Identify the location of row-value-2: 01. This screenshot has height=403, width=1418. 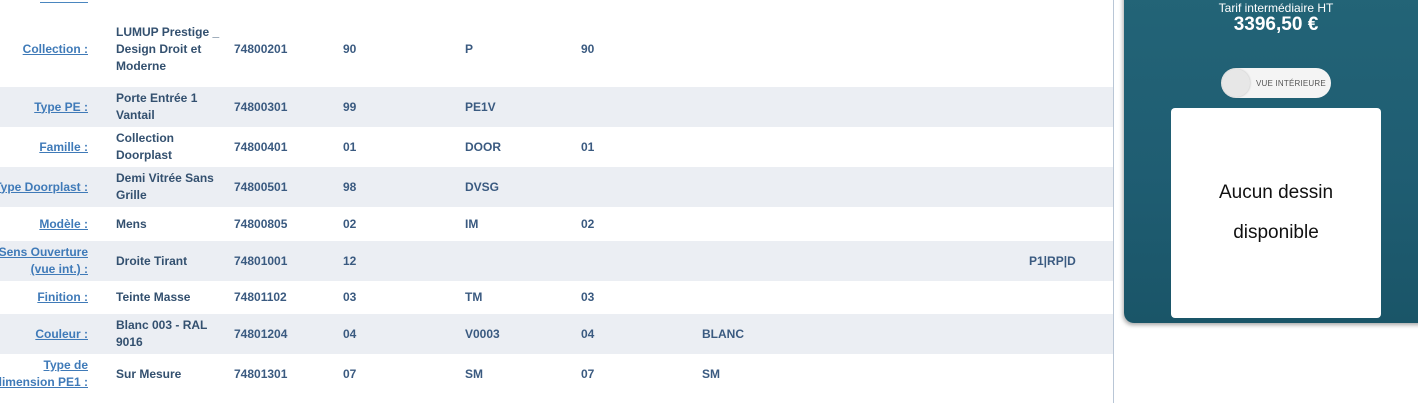
(350, 146).